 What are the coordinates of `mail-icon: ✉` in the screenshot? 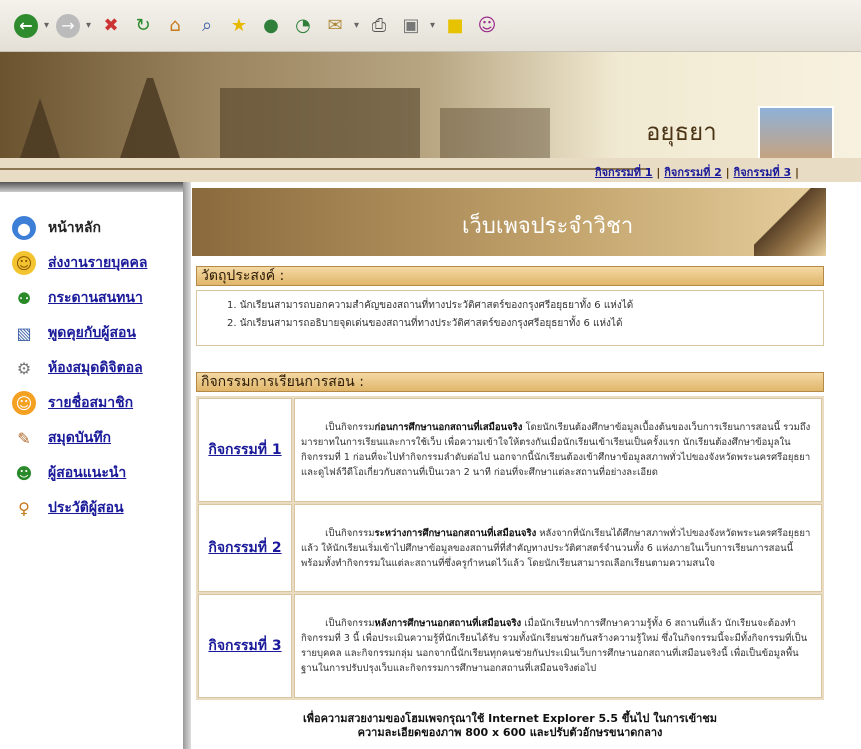 It's located at (335, 26).